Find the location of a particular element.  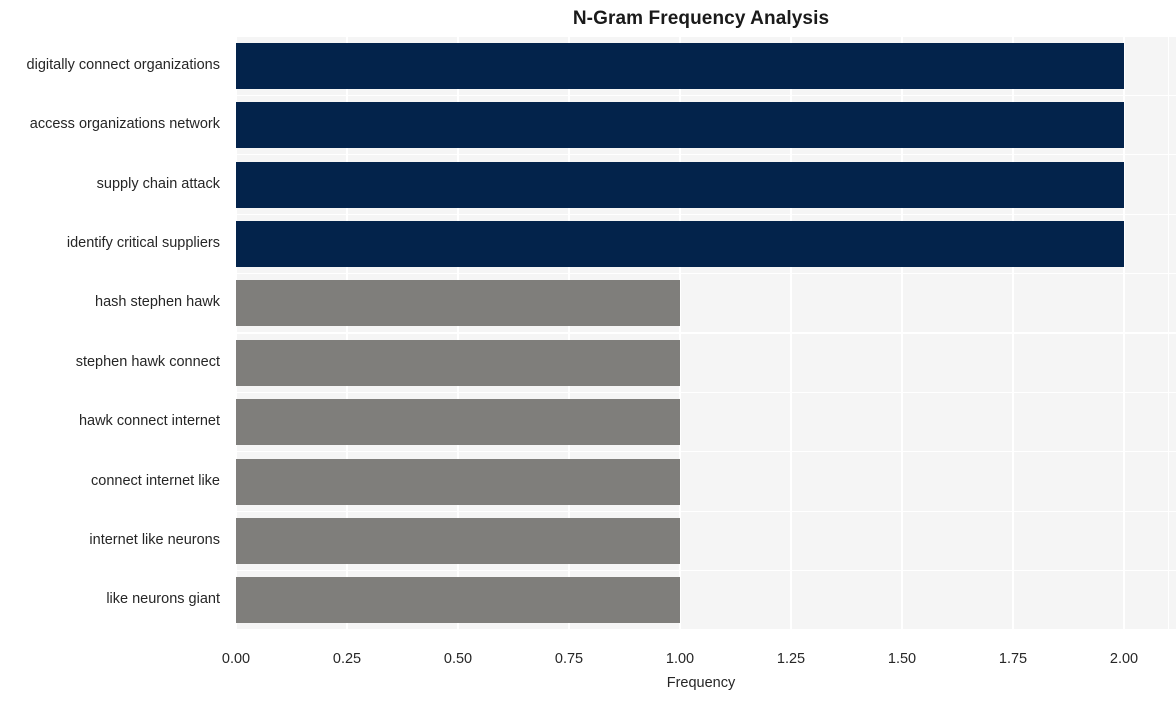

x-axis-tick-labels: 0.00 0.25 0.50 0.75 1.00 1.25 1.50 1.75 2.00 is located at coordinates (588, 661).